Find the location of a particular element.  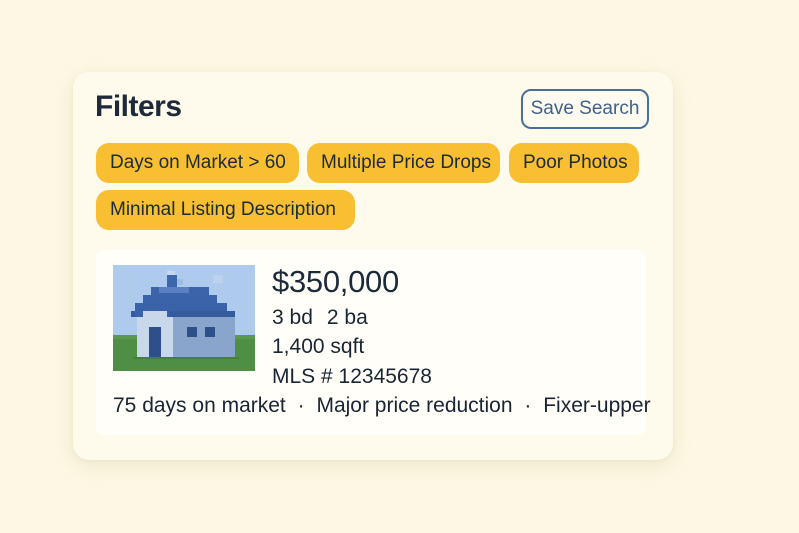

listing-tag-days-on-market: 75 days on market is located at coordinates (199, 405).